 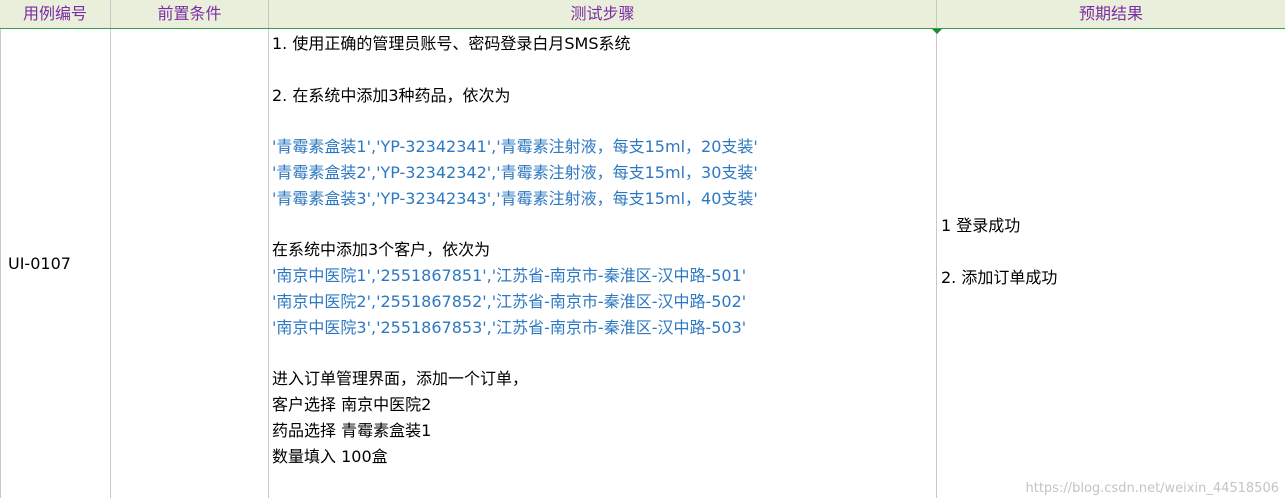 What do you see at coordinates (381, 250) in the screenshot?
I see `test-step-line: 在系统中添加3个客户，依次为` at bounding box center [381, 250].